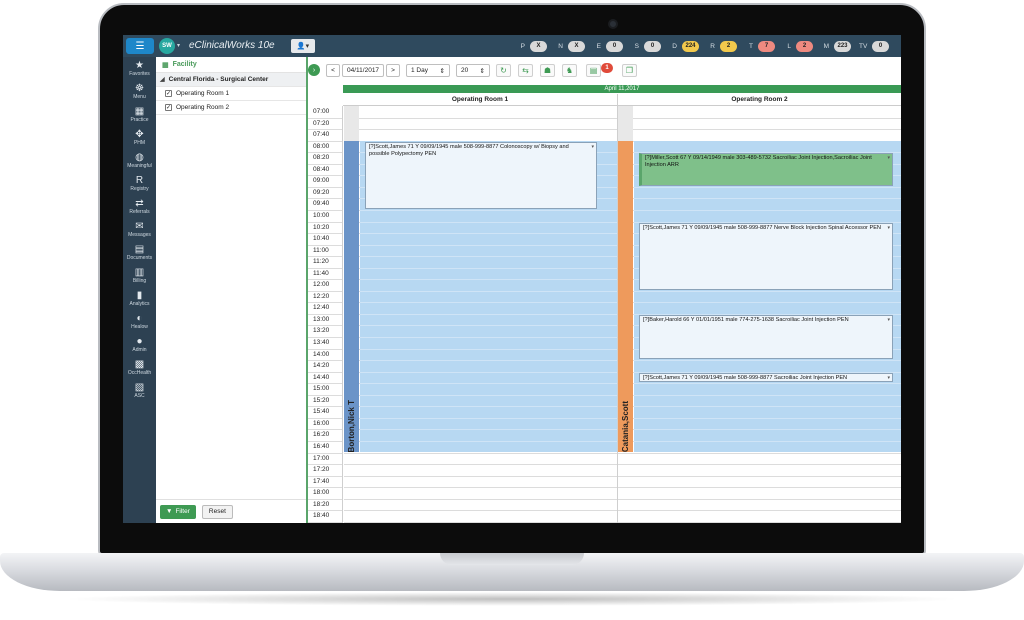 The image size is (1024, 620). What do you see at coordinates (613, 24) in the screenshot?
I see `webcam-icon` at bounding box center [613, 24].